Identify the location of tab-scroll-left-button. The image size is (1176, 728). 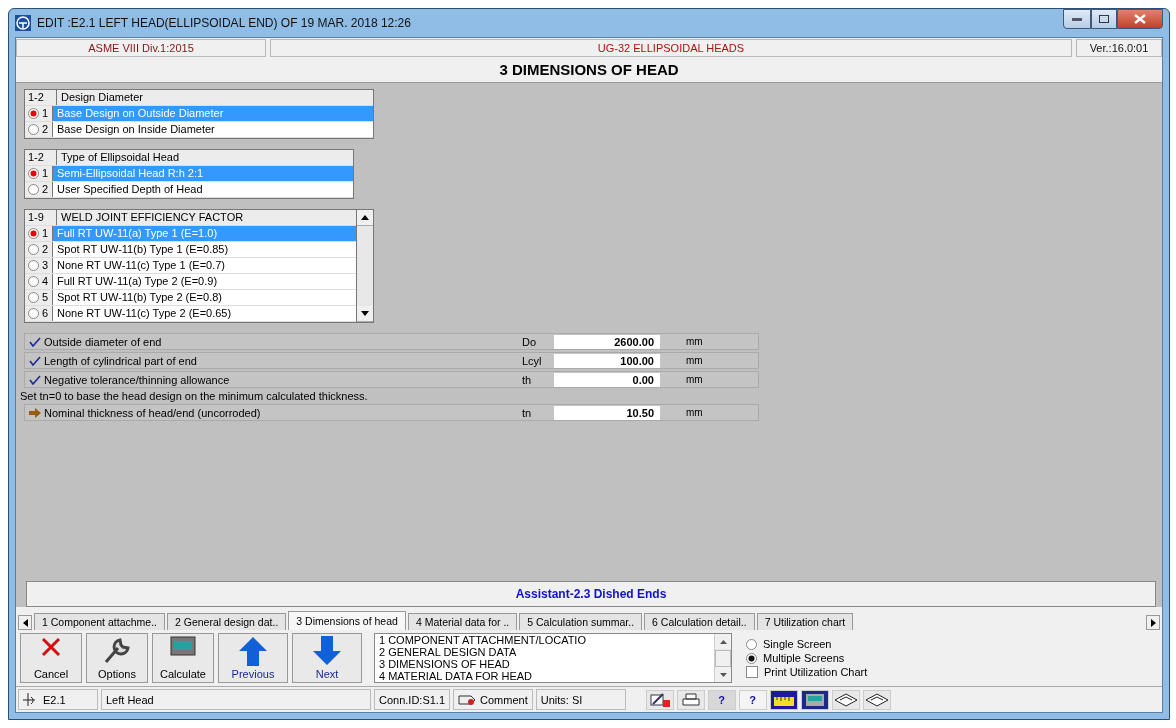
(25, 622).